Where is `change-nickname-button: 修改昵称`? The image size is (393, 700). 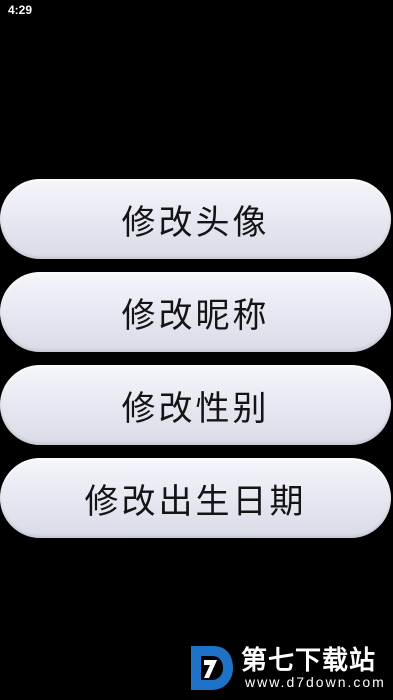
change-nickname-button: 修改昵称 is located at coordinates (195, 312).